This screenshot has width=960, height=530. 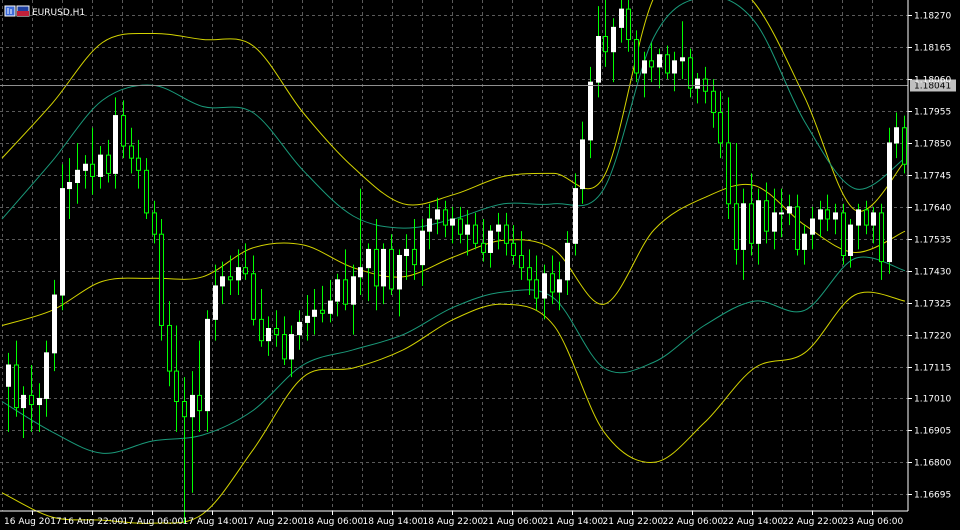 I want to click on y-tick-label: 1.18060, so click(x=932, y=81).